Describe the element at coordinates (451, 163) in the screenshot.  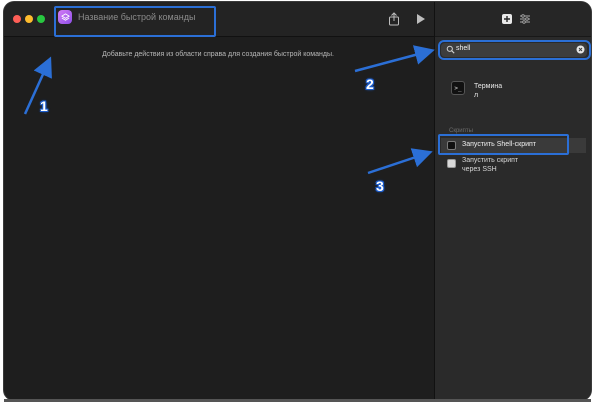
I see `ssh-icon` at that location.